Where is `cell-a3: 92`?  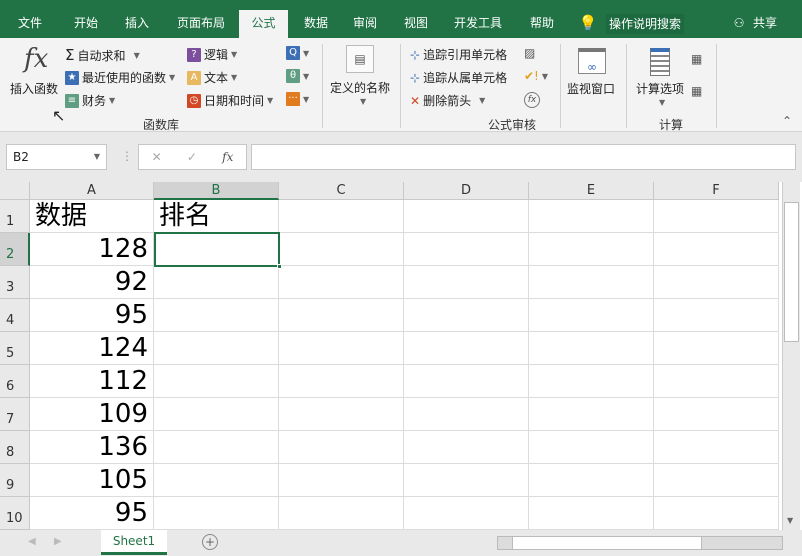
cell-a3: 92 is located at coordinates (92, 282).